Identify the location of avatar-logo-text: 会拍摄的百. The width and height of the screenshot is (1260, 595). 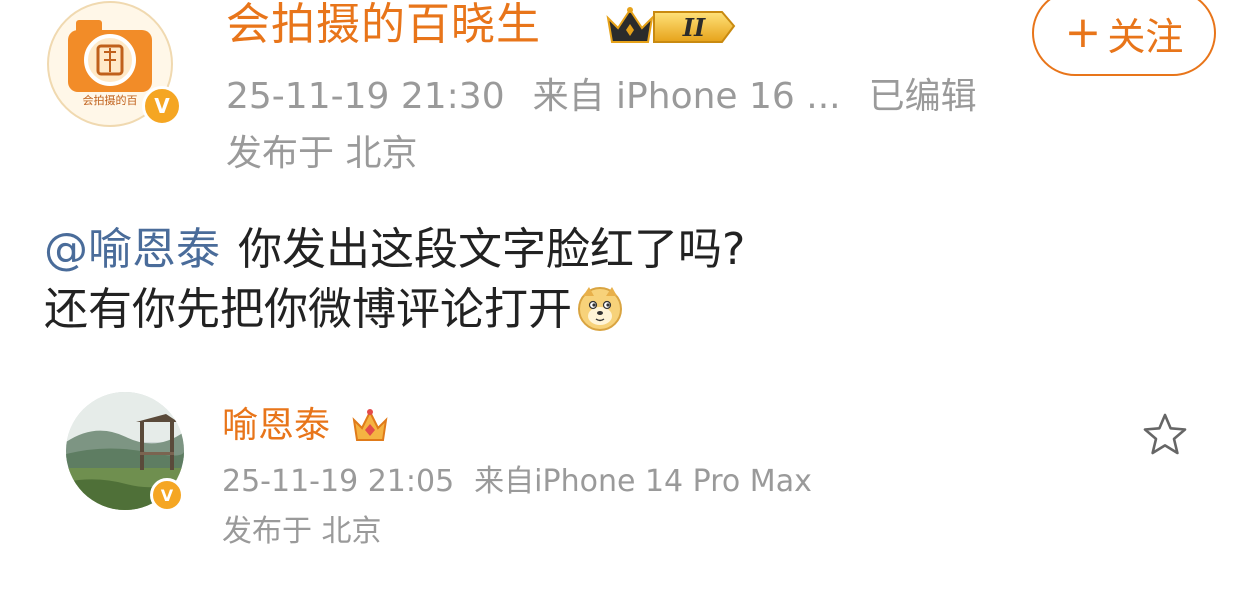
(110, 100).